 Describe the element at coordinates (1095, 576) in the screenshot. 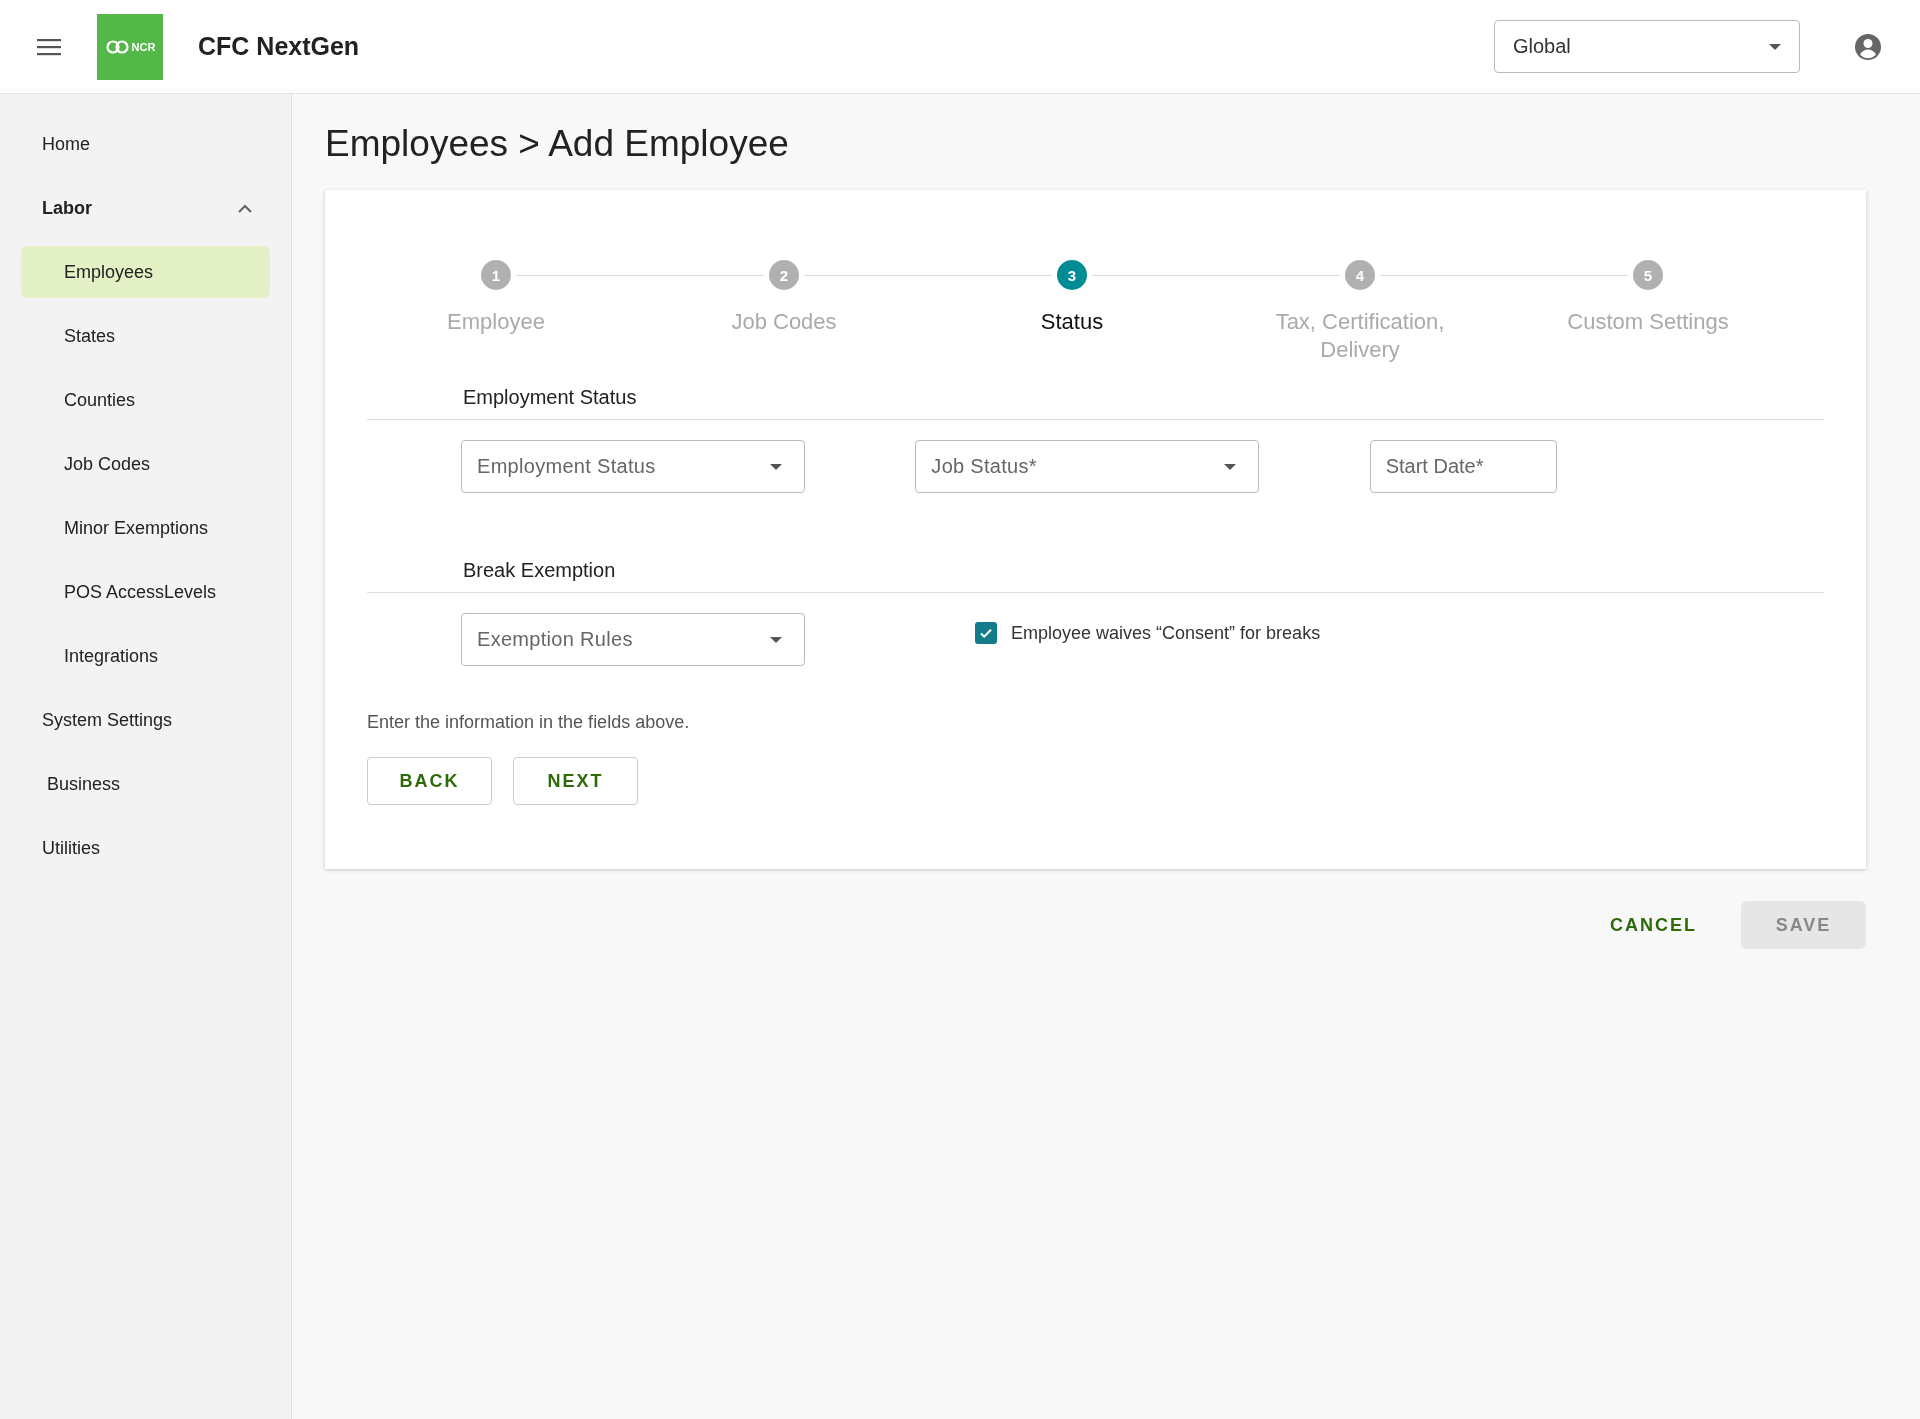

I see `section-title: Break Exemption` at that location.